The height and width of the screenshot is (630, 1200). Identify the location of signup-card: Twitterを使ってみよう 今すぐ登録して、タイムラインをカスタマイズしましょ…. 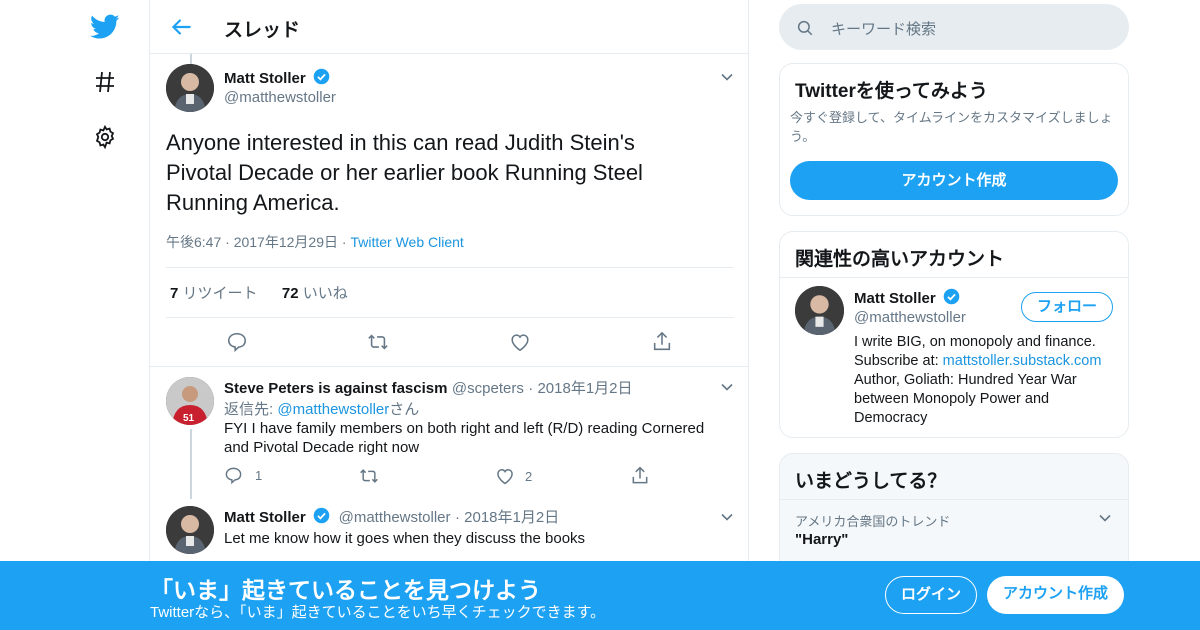
(954, 139).